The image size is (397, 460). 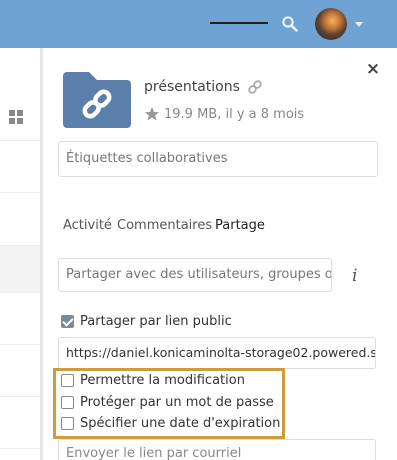 I want to click on expiration-date-checkbox, so click(x=67, y=423).